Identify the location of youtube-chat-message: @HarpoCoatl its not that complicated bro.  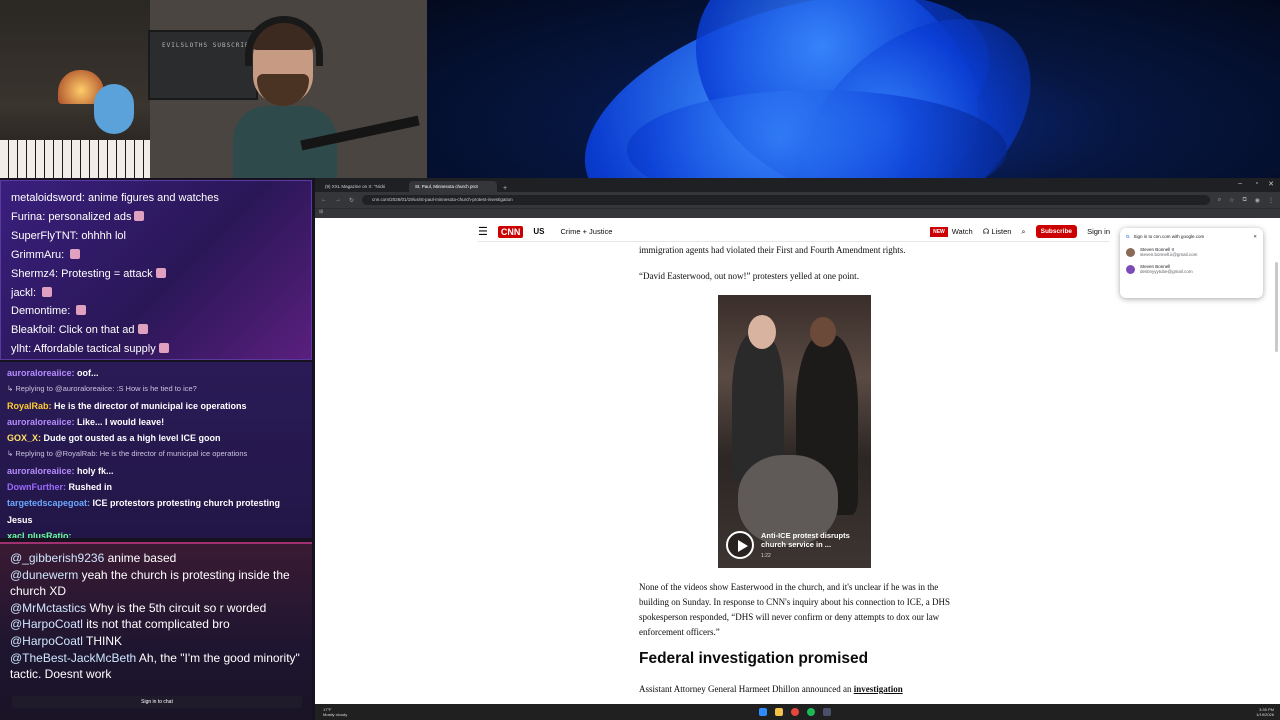
(156, 624).